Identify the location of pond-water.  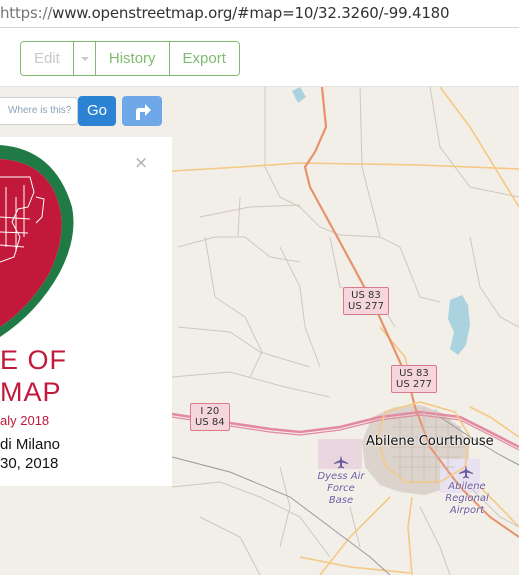
(299, 95).